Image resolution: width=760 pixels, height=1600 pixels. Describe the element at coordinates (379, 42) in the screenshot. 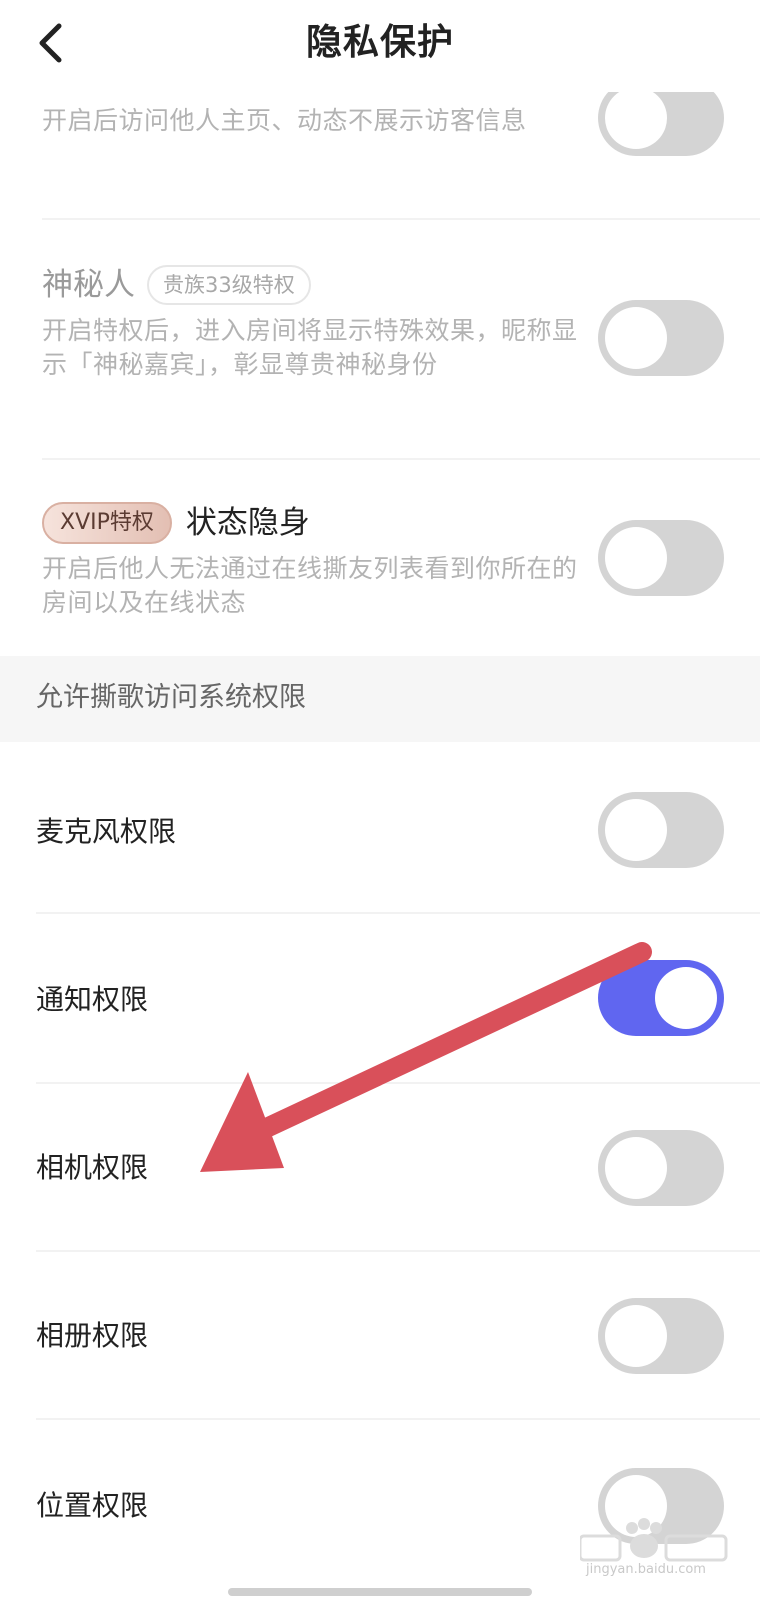

I see `page-title: 隐私保护` at that location.